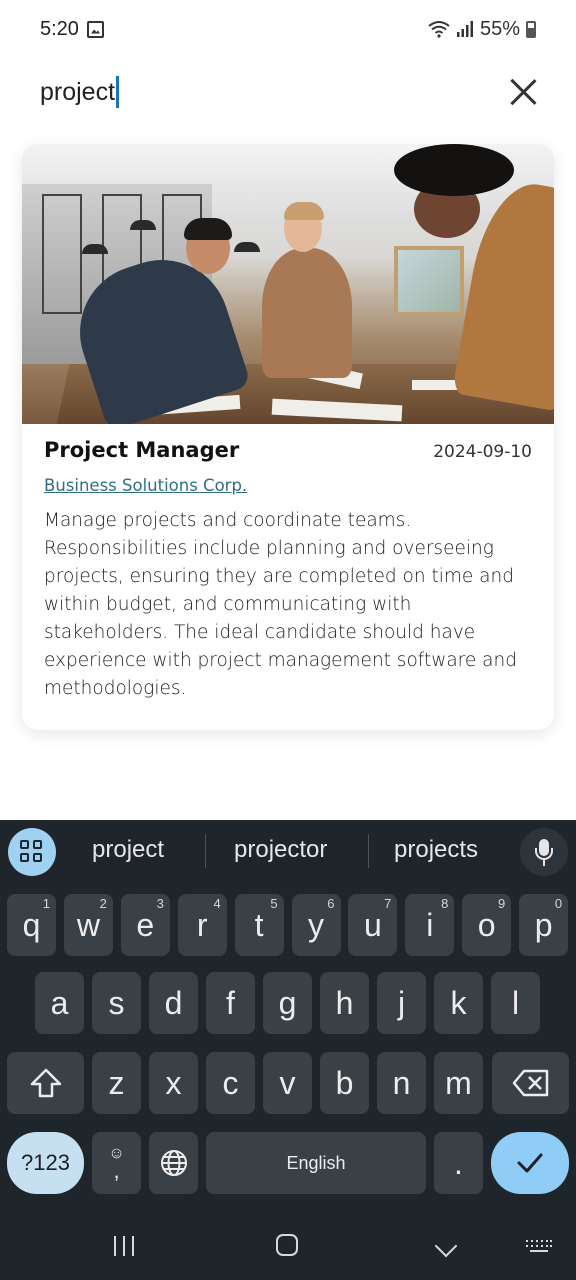  I want to click on key-label: l, so click(515, 1002).